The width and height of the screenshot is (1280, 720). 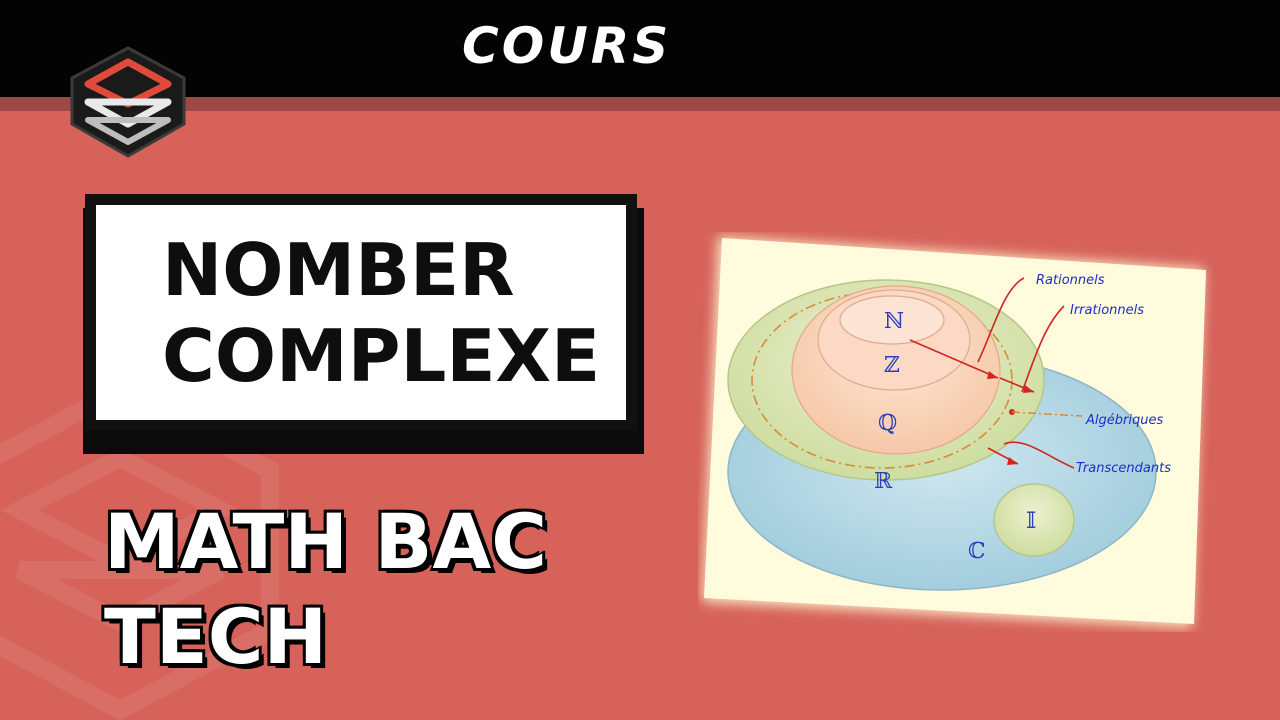 I want to click on label-transcendants: Transcendants, so click(x=1123, y=468).